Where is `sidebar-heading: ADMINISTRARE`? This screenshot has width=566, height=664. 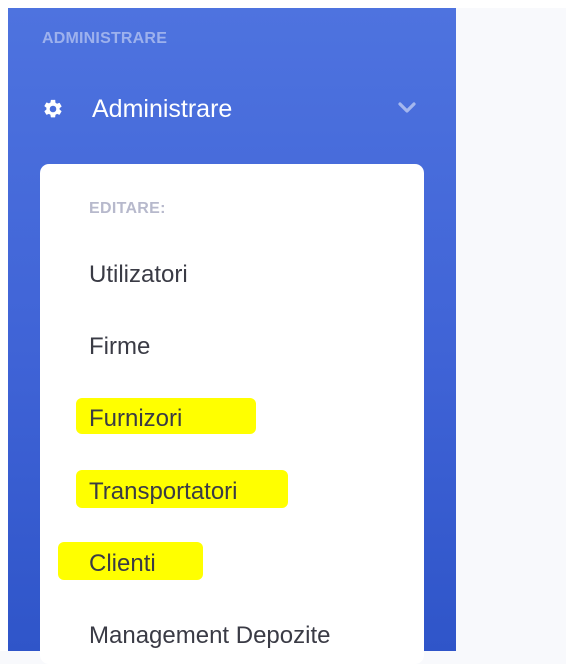
sidebar-heading: ADMINISTRARE is located at coordinates (105, 38).